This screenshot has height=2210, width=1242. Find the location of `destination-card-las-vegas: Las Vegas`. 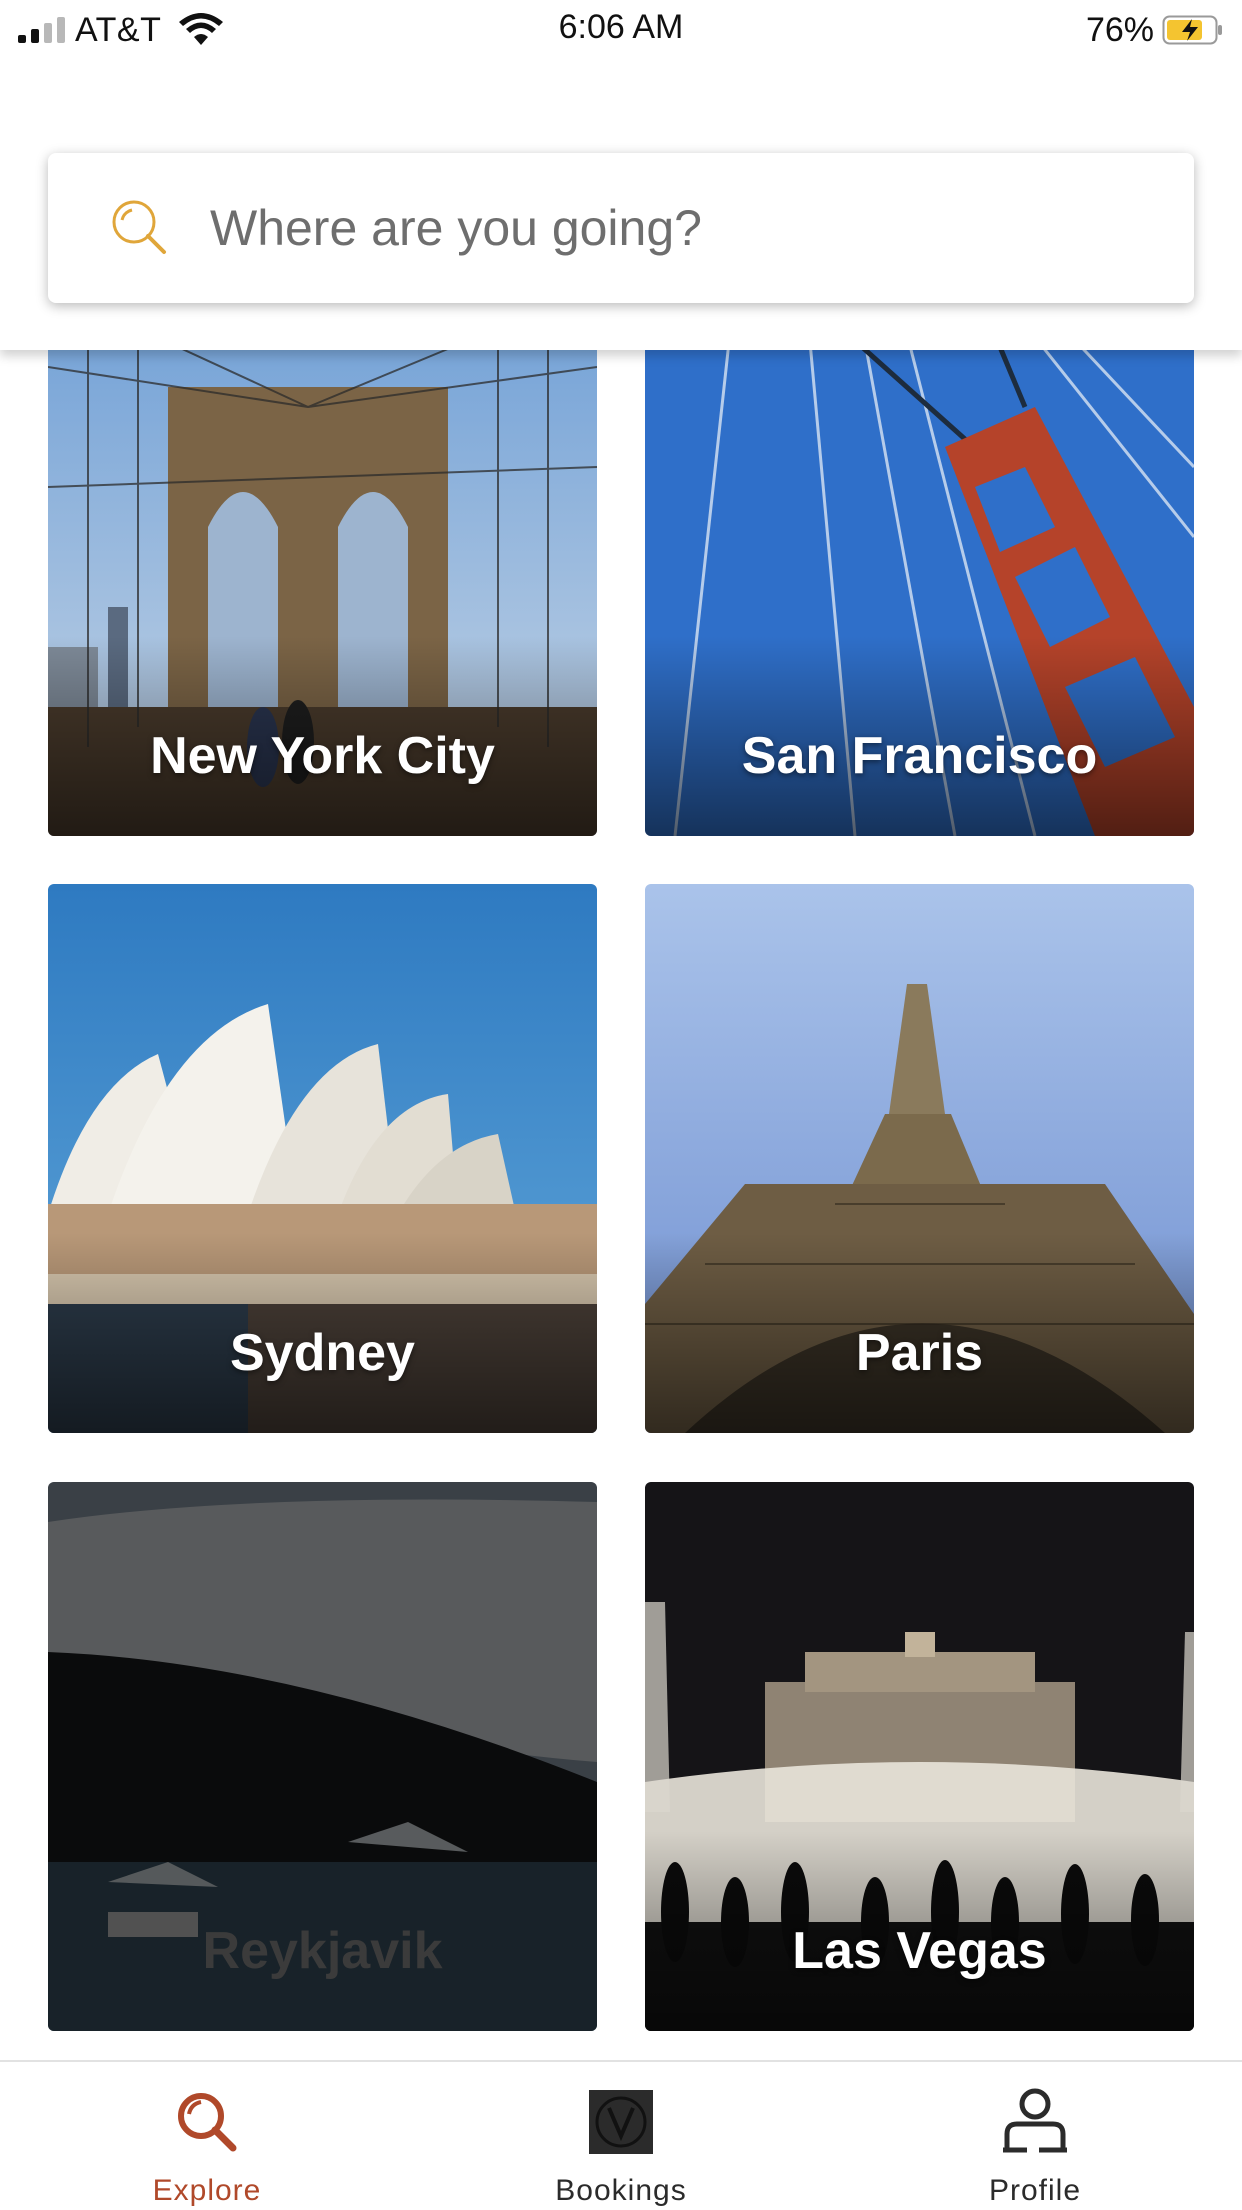

destination-card-las-vegas: Las Vegas is located at coordinates (919, 1756).